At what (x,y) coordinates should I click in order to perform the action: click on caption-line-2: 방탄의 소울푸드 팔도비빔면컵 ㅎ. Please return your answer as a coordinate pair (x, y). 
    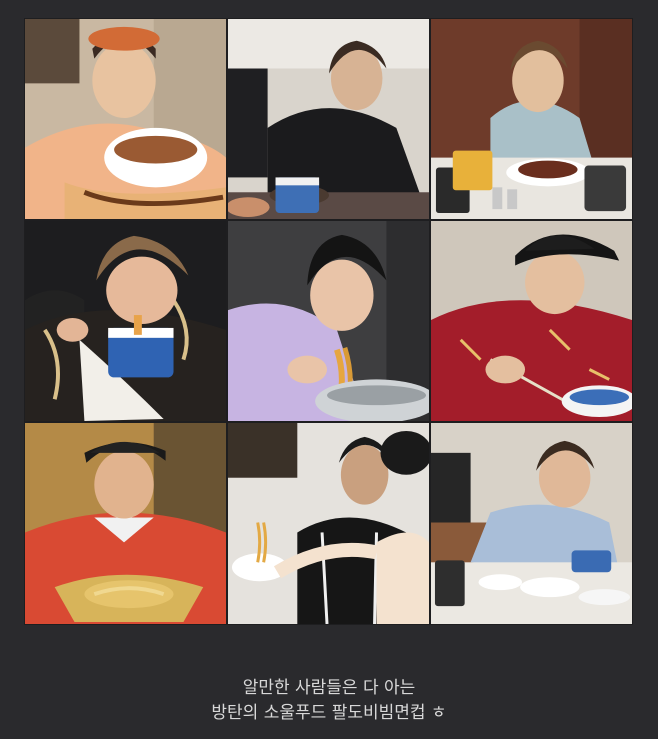
    Looking at the image, I should click on (329, 713).